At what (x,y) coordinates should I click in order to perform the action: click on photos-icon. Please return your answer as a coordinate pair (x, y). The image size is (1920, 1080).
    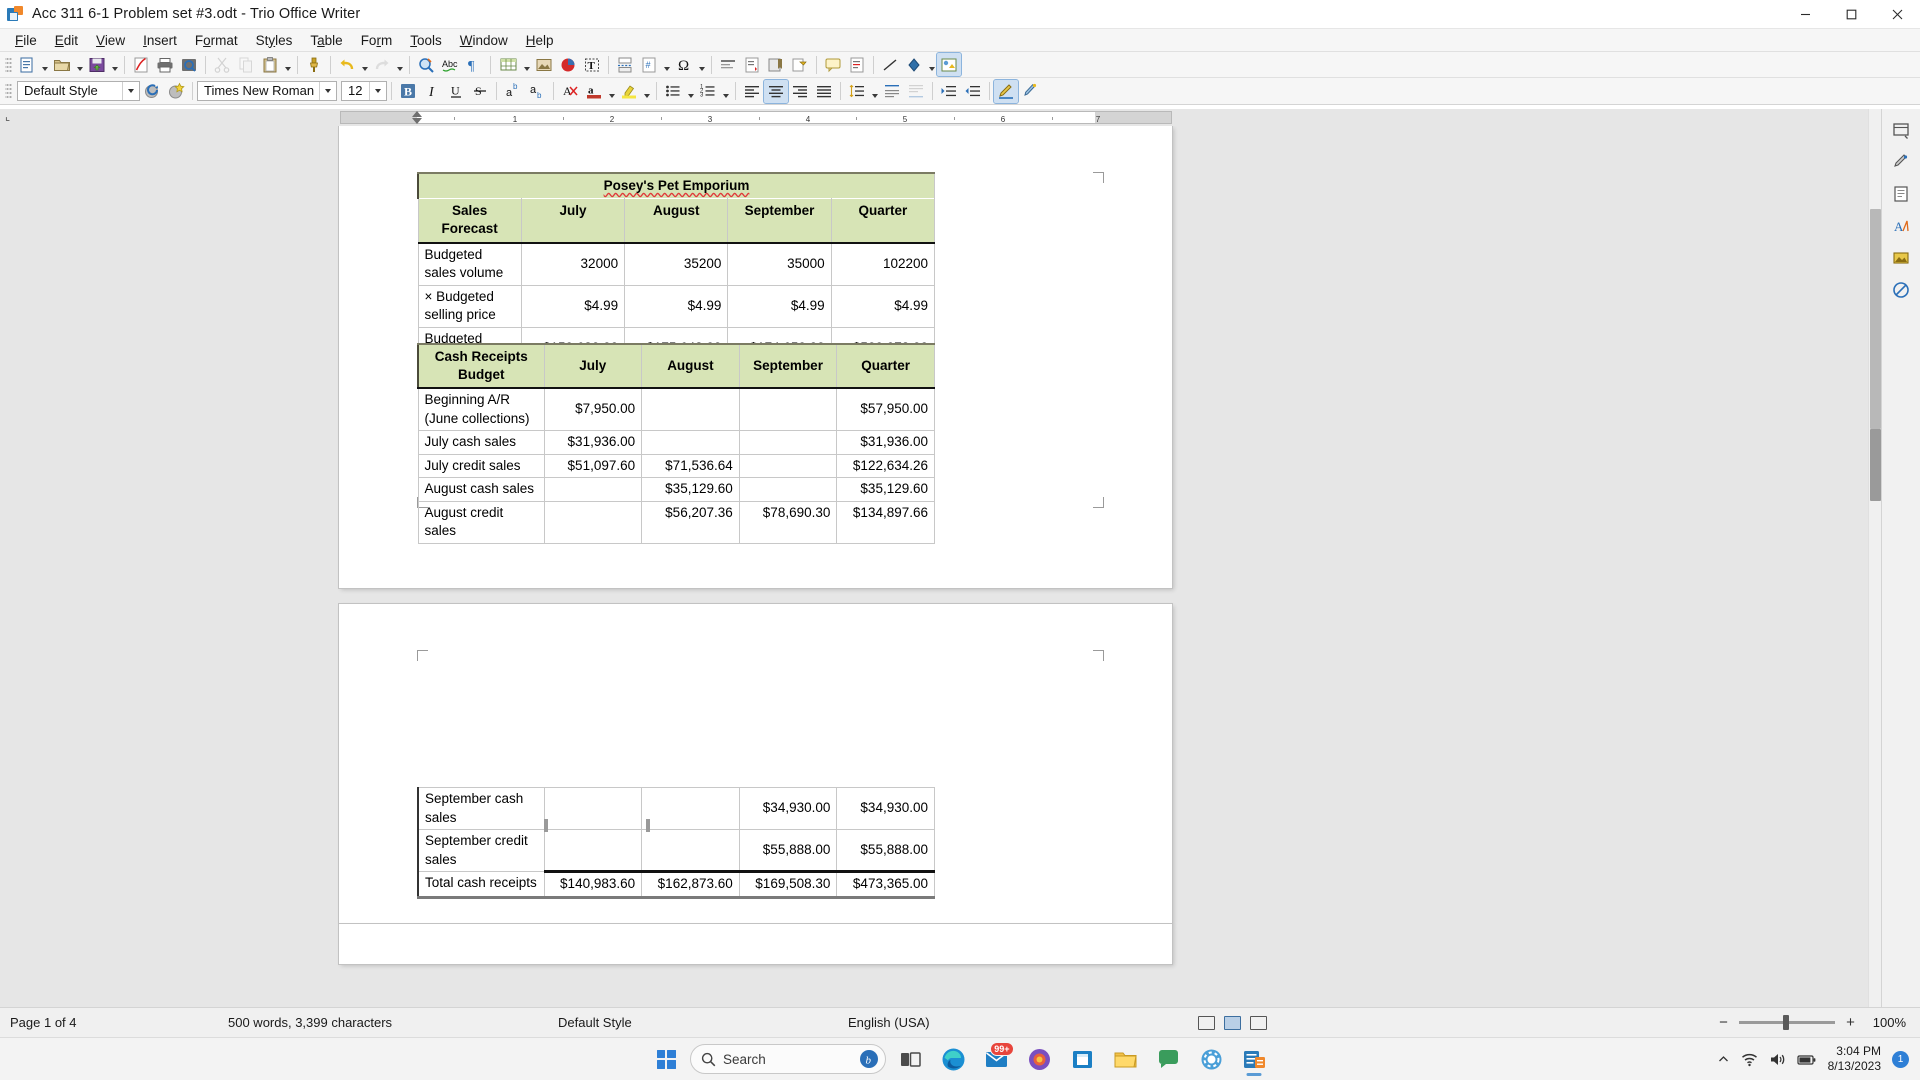
    Looking at the image, I should click on (1039, 1059).